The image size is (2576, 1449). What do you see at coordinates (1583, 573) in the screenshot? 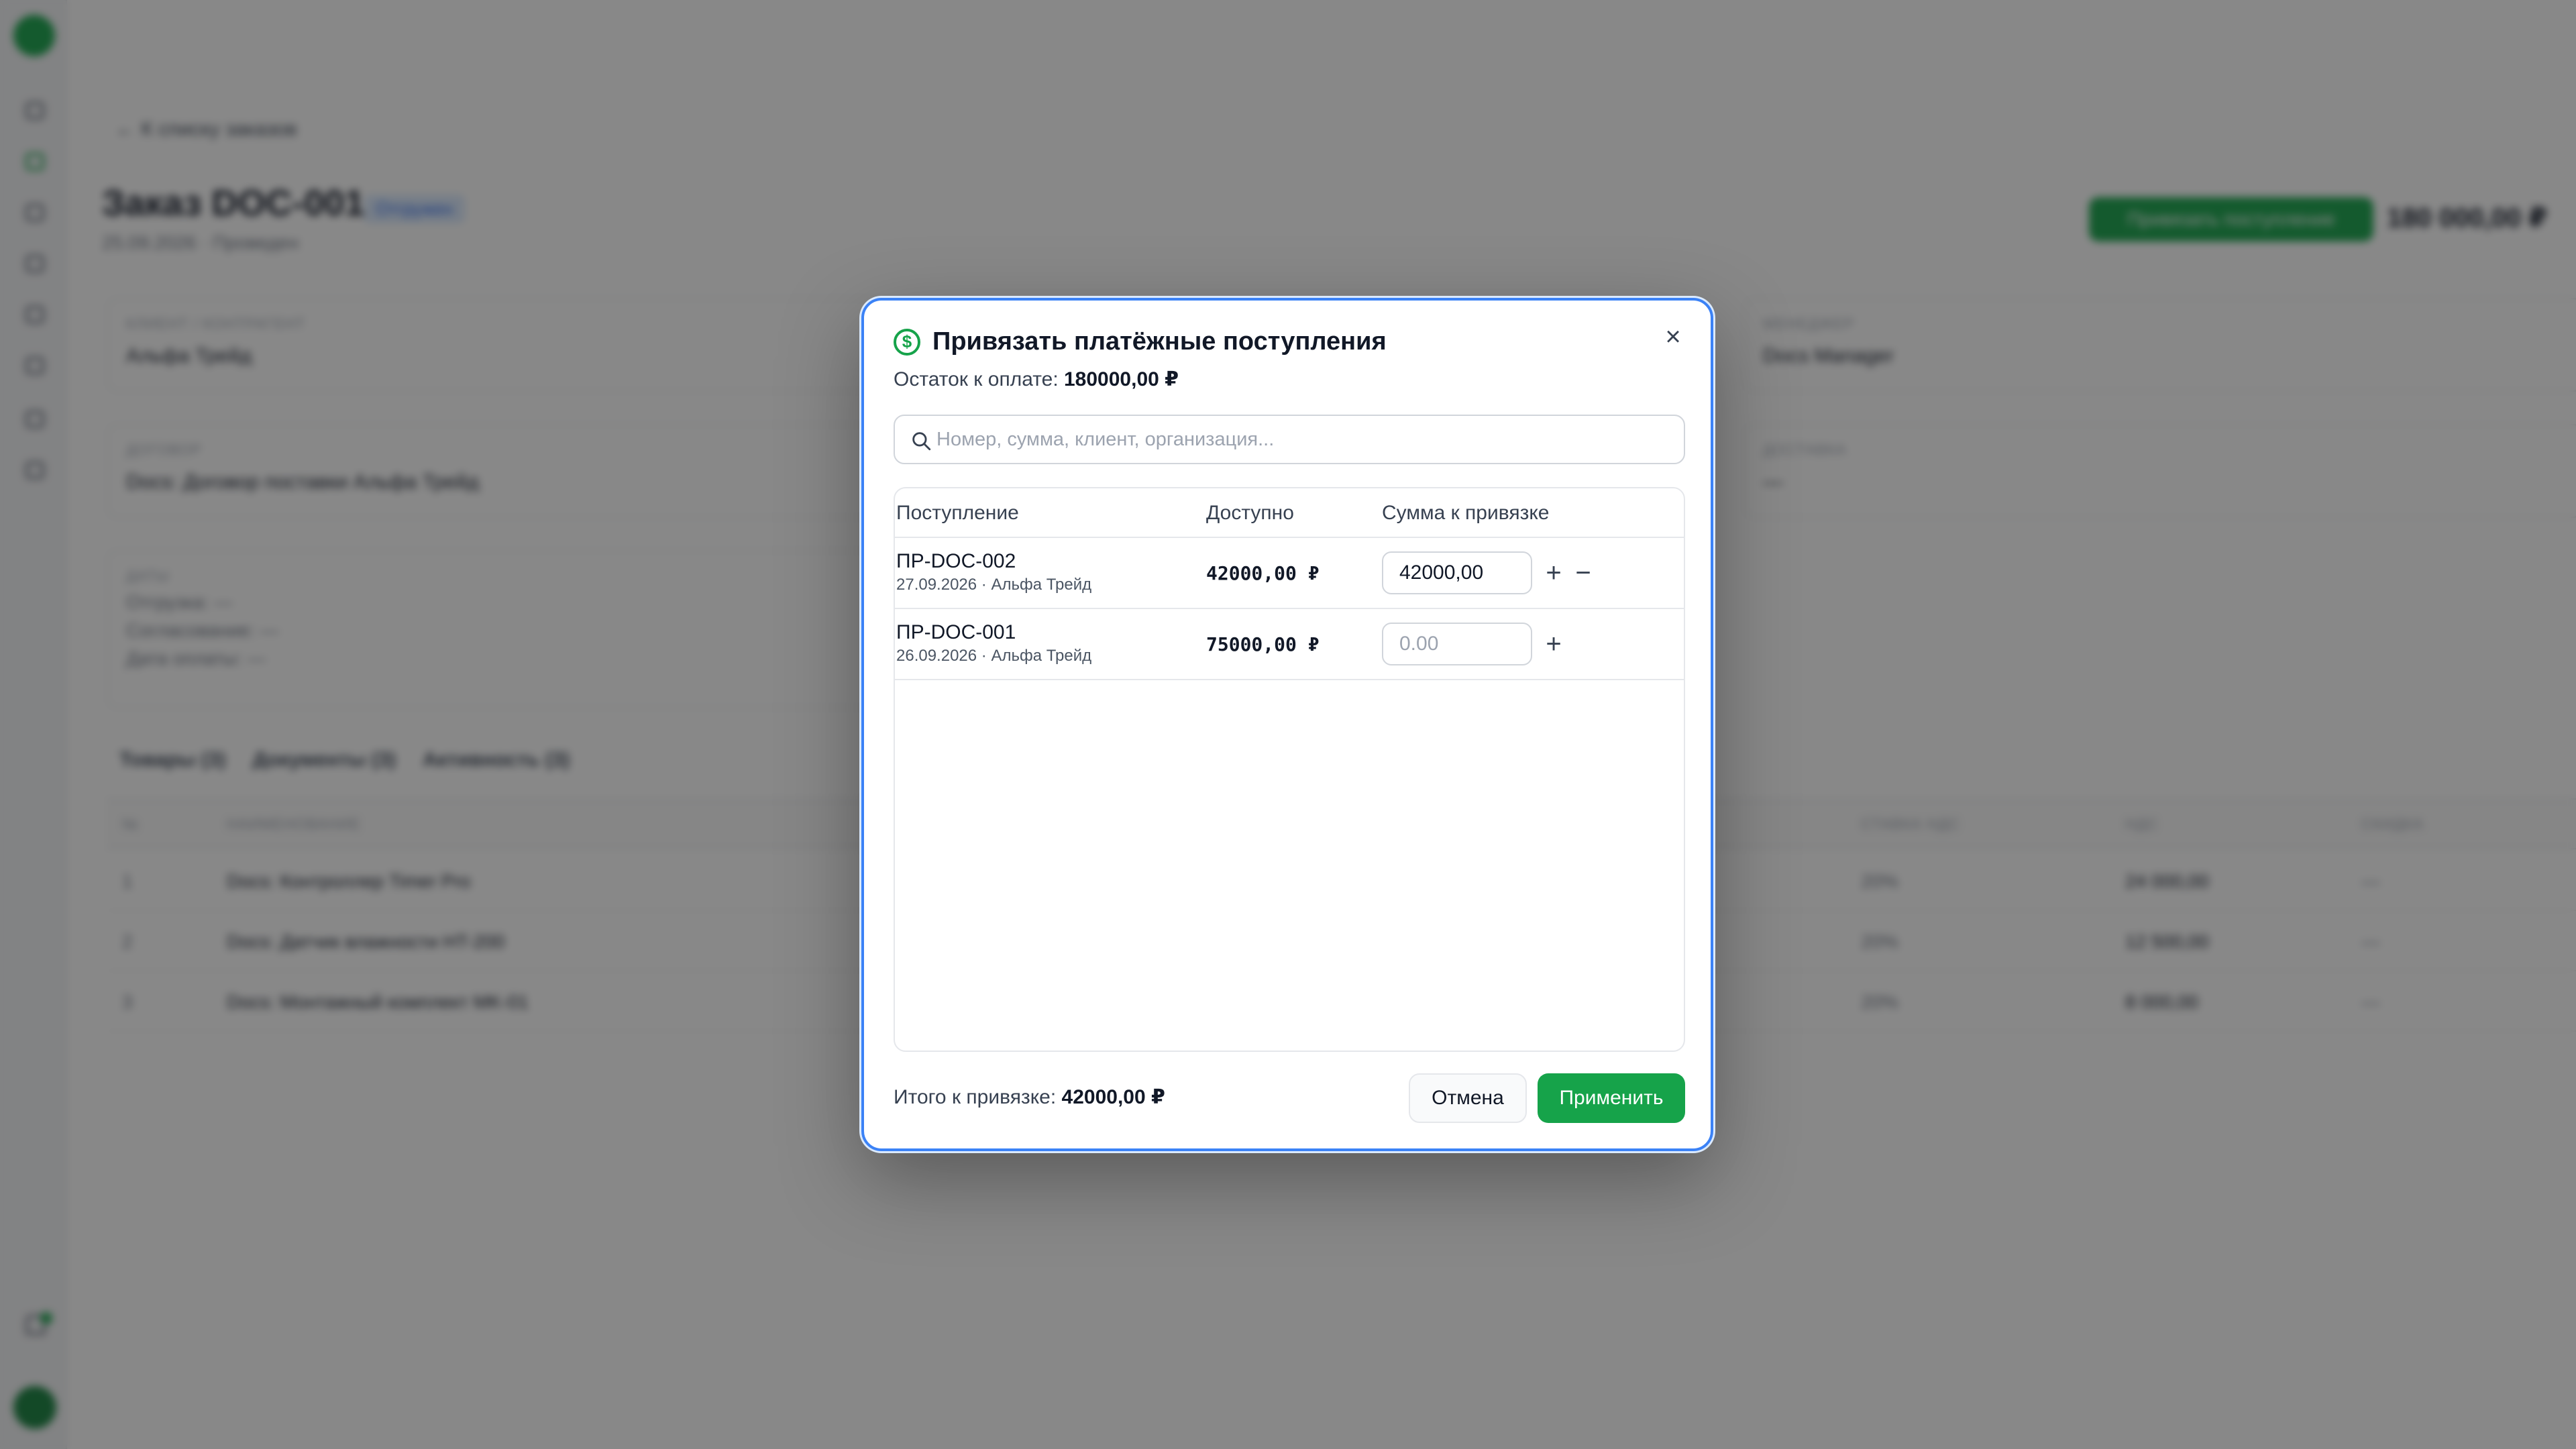
I see `minus-icon: −` at bounding box center [1583, 573].